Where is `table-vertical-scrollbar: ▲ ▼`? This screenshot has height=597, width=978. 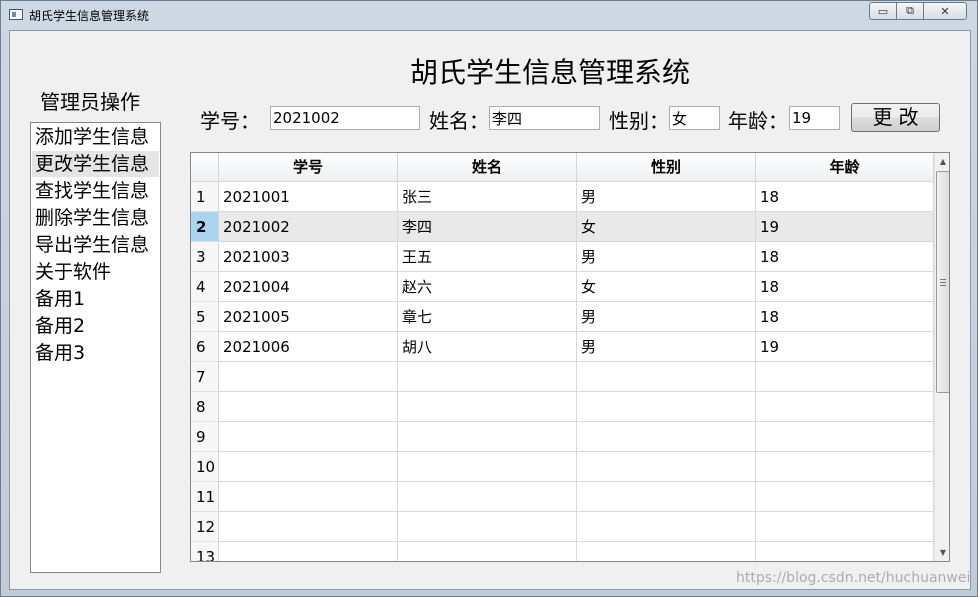
table-vertical-scrollbar: ▲ ▼ is located at coordinates (941, 357).